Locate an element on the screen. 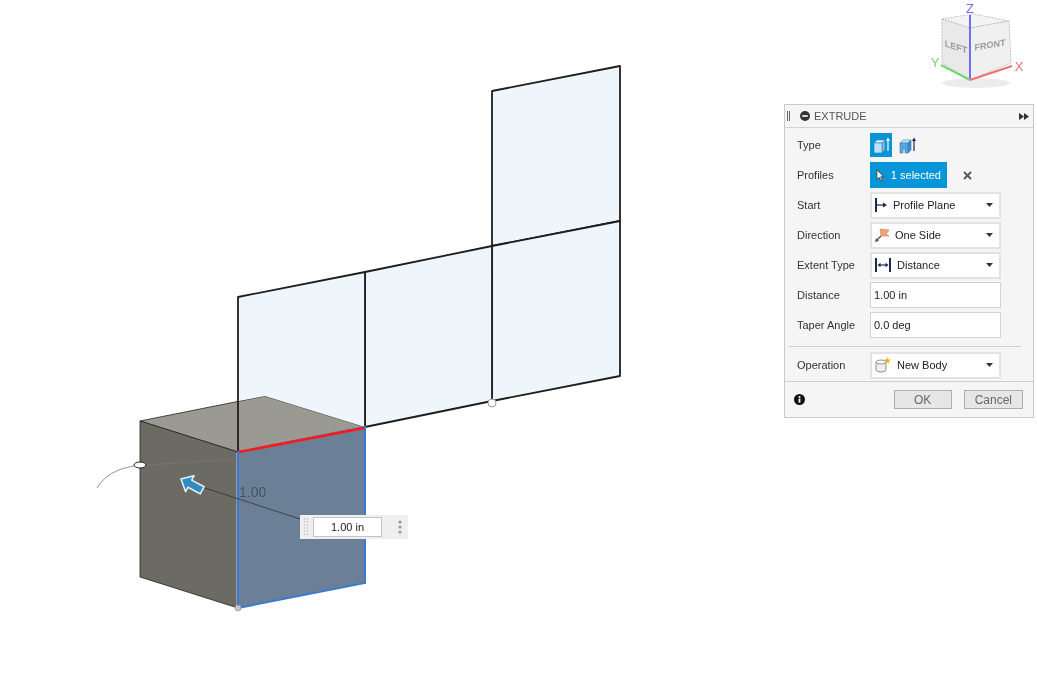 The width and height of the screenshot is (1037, 681). axis-label: Z is located at coordinates (970, 8).